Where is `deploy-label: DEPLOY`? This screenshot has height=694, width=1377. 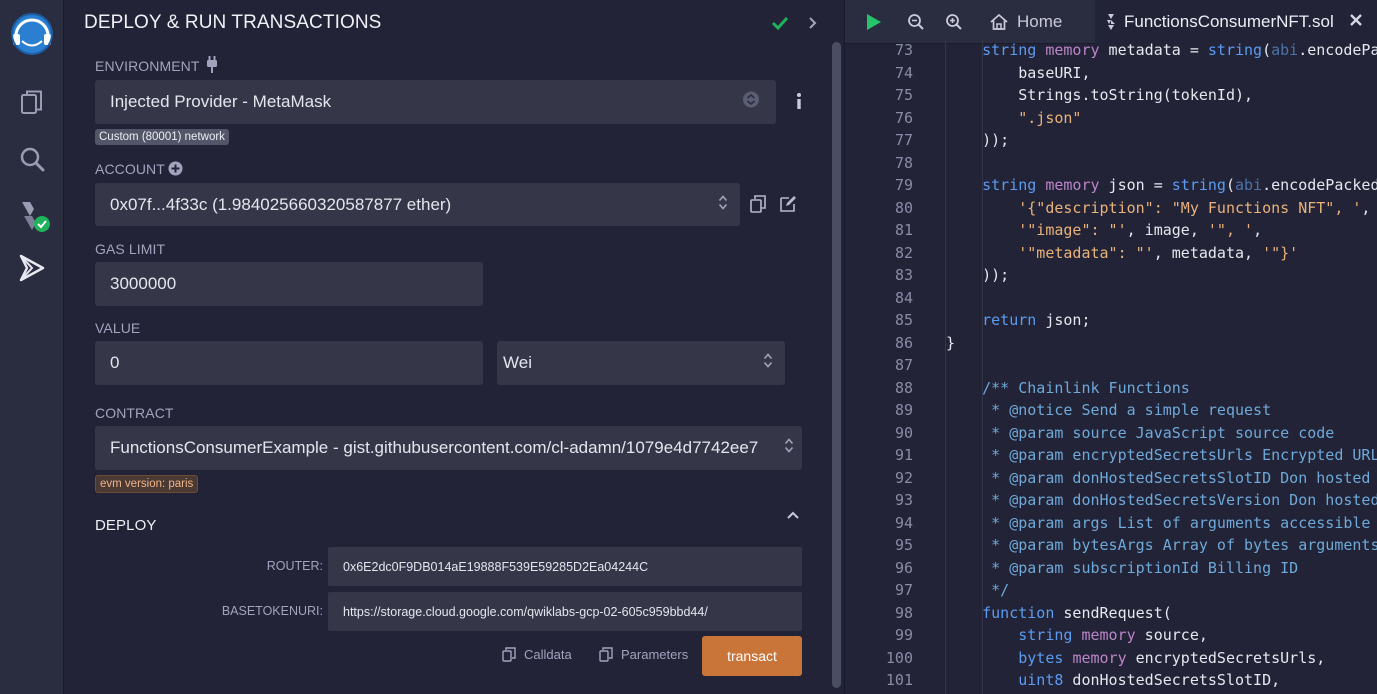
deploy-label: DEPLOY is located at coordinates (126, 525).